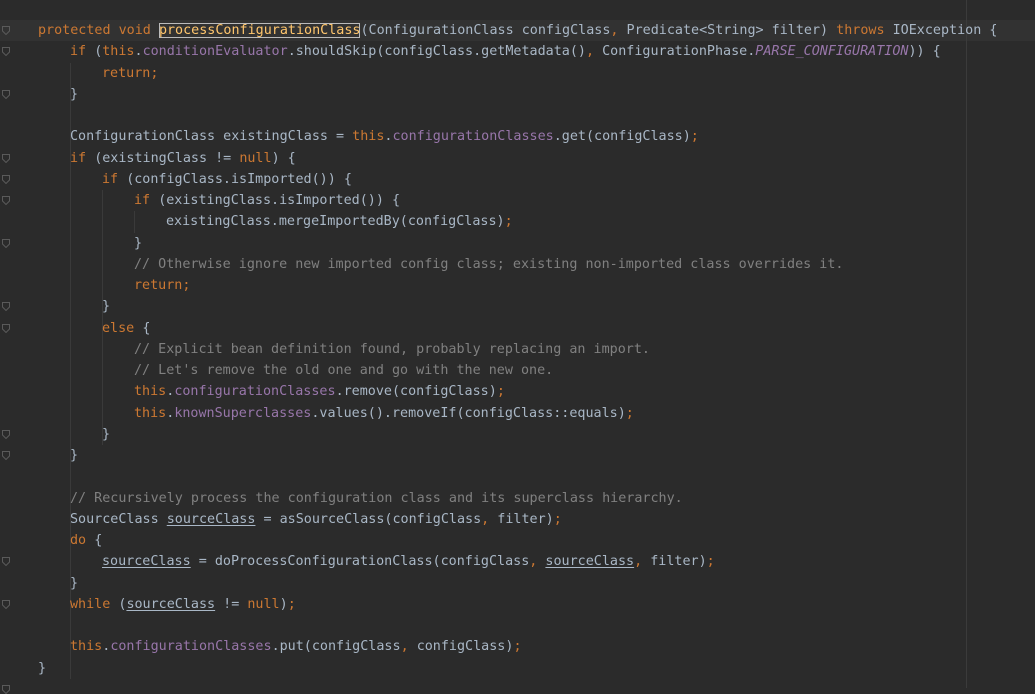 The width and height of the screenshot is (1035, 694). What do you see at coordinates (678, 562) in the screenshot?
I see `code-token: filter)` at bounding box center [678, 562].